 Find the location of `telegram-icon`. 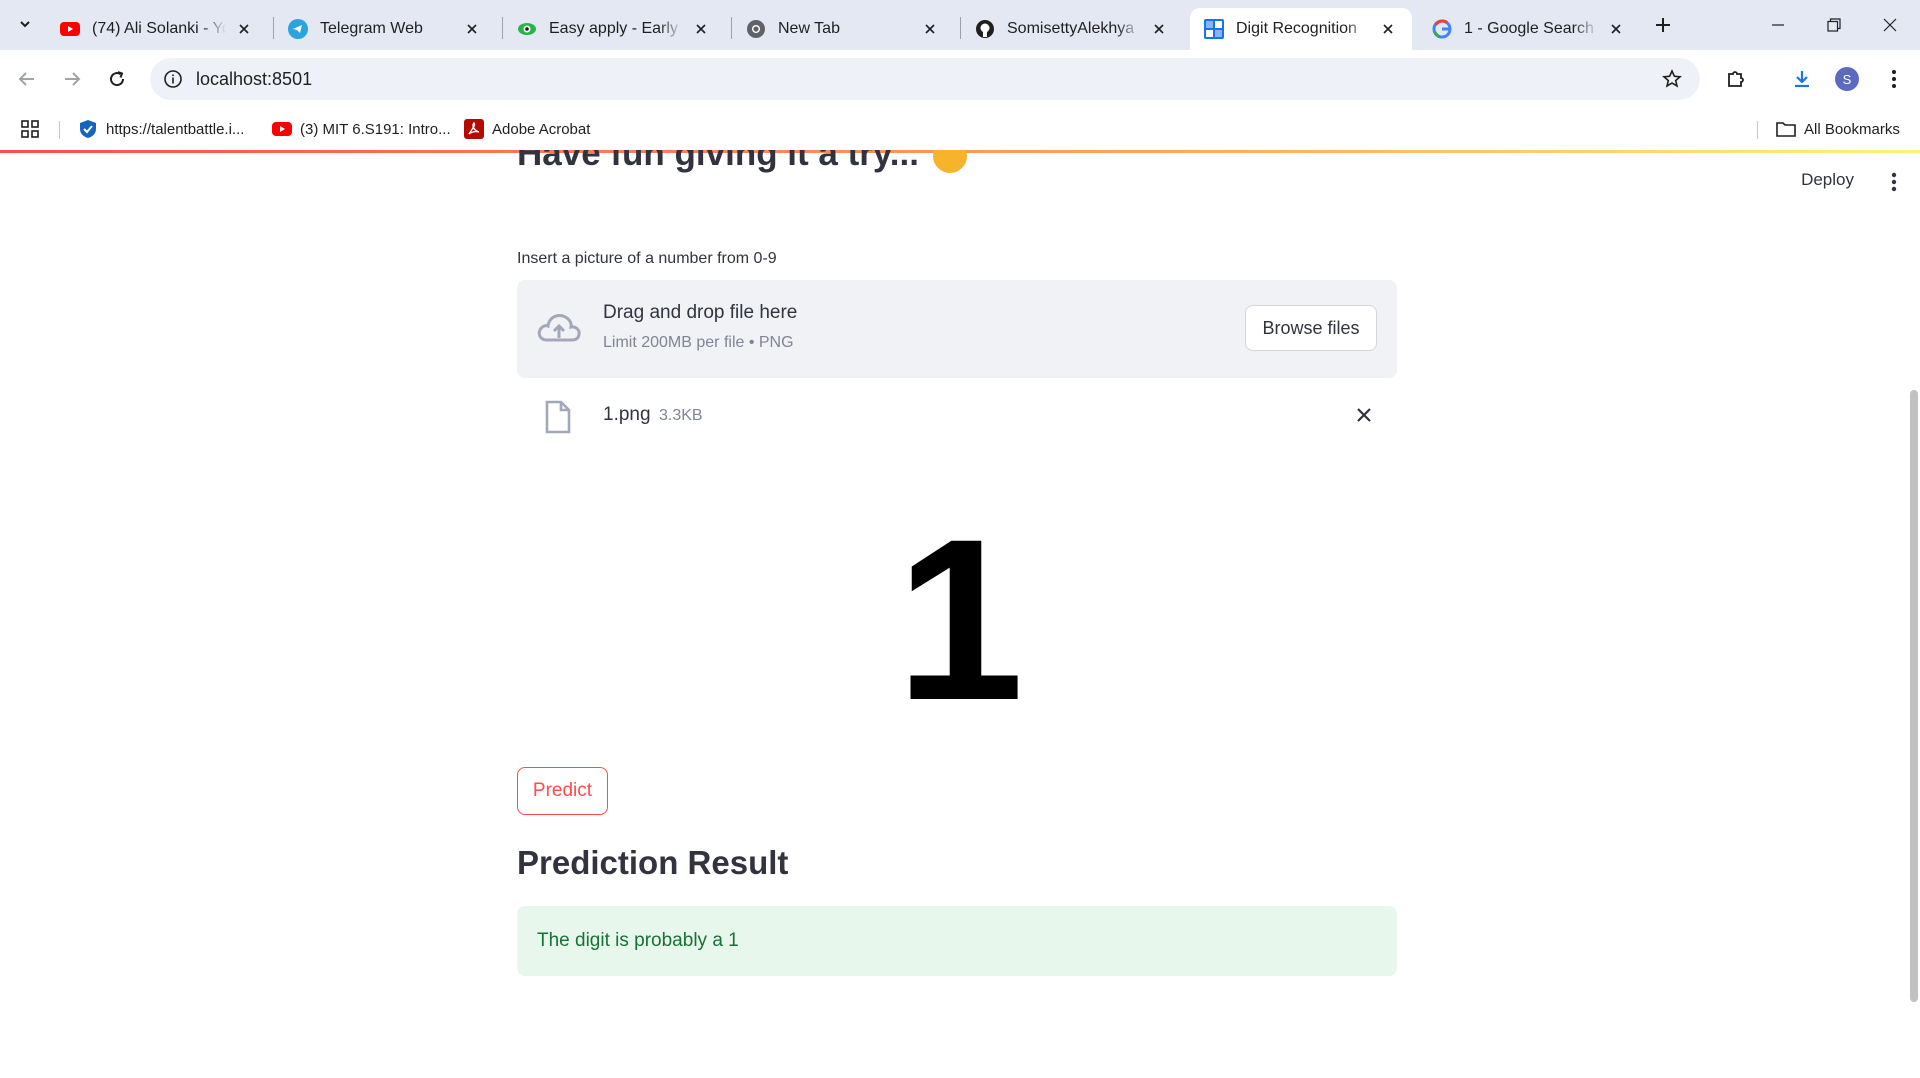

telegram-icon is located at coordinates (298, 29).